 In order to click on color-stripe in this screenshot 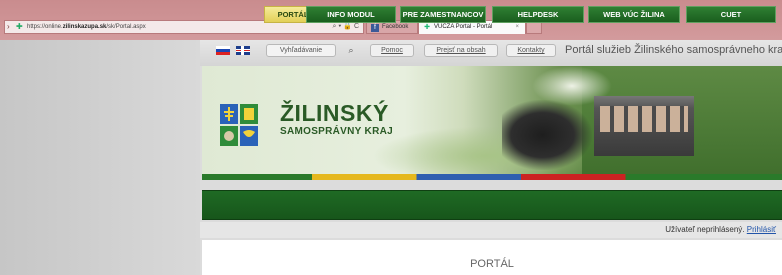, I will do `click(492, 177)`.